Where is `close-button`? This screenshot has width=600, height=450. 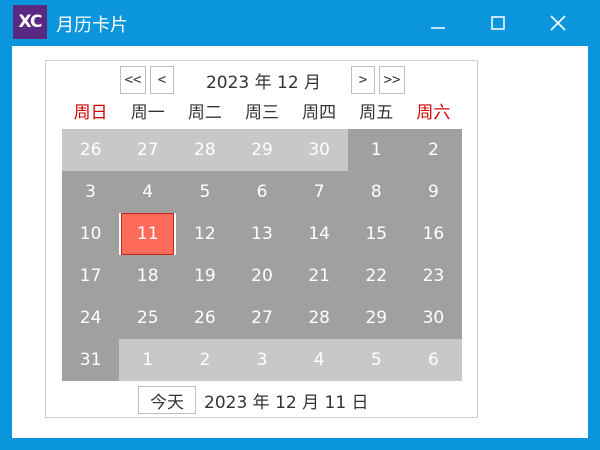 close-button is located at coordinates (558, 23).